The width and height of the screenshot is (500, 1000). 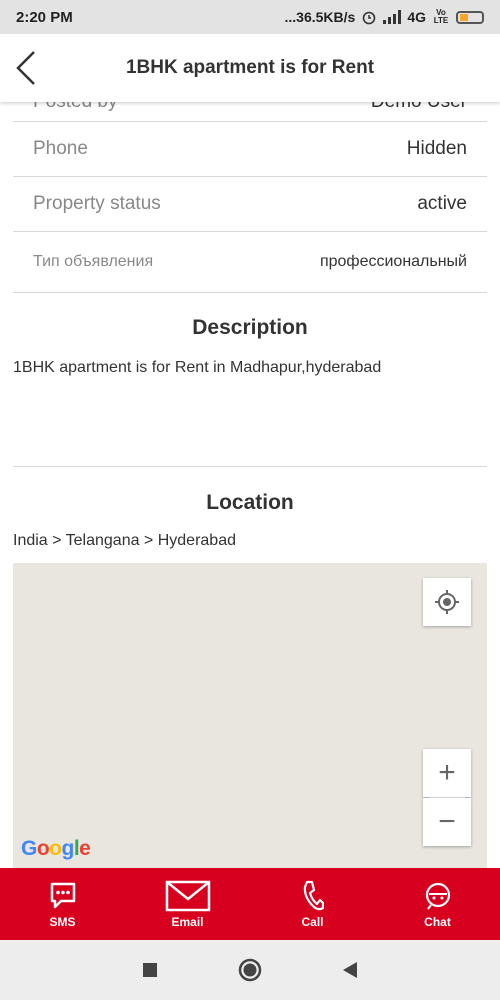 What do you see at coordinates (250, 502) in the screenshot?
I see `location-title: Location` at bounding box center [250, 502].